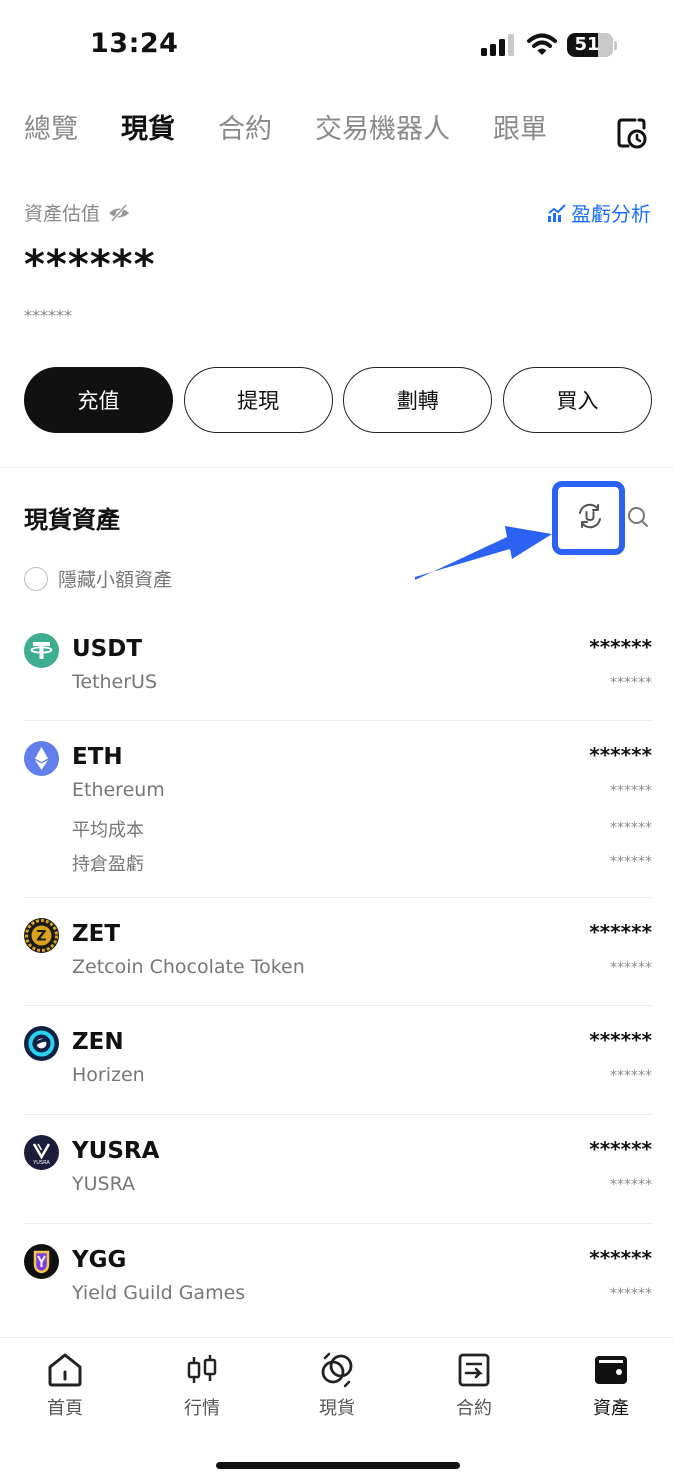 The height and width of the screenshot is (1476, 674). What do you see at coordinates (483, 553) in the screenshot?
I see `pointer-arrow` at bounding box center [483, 553].